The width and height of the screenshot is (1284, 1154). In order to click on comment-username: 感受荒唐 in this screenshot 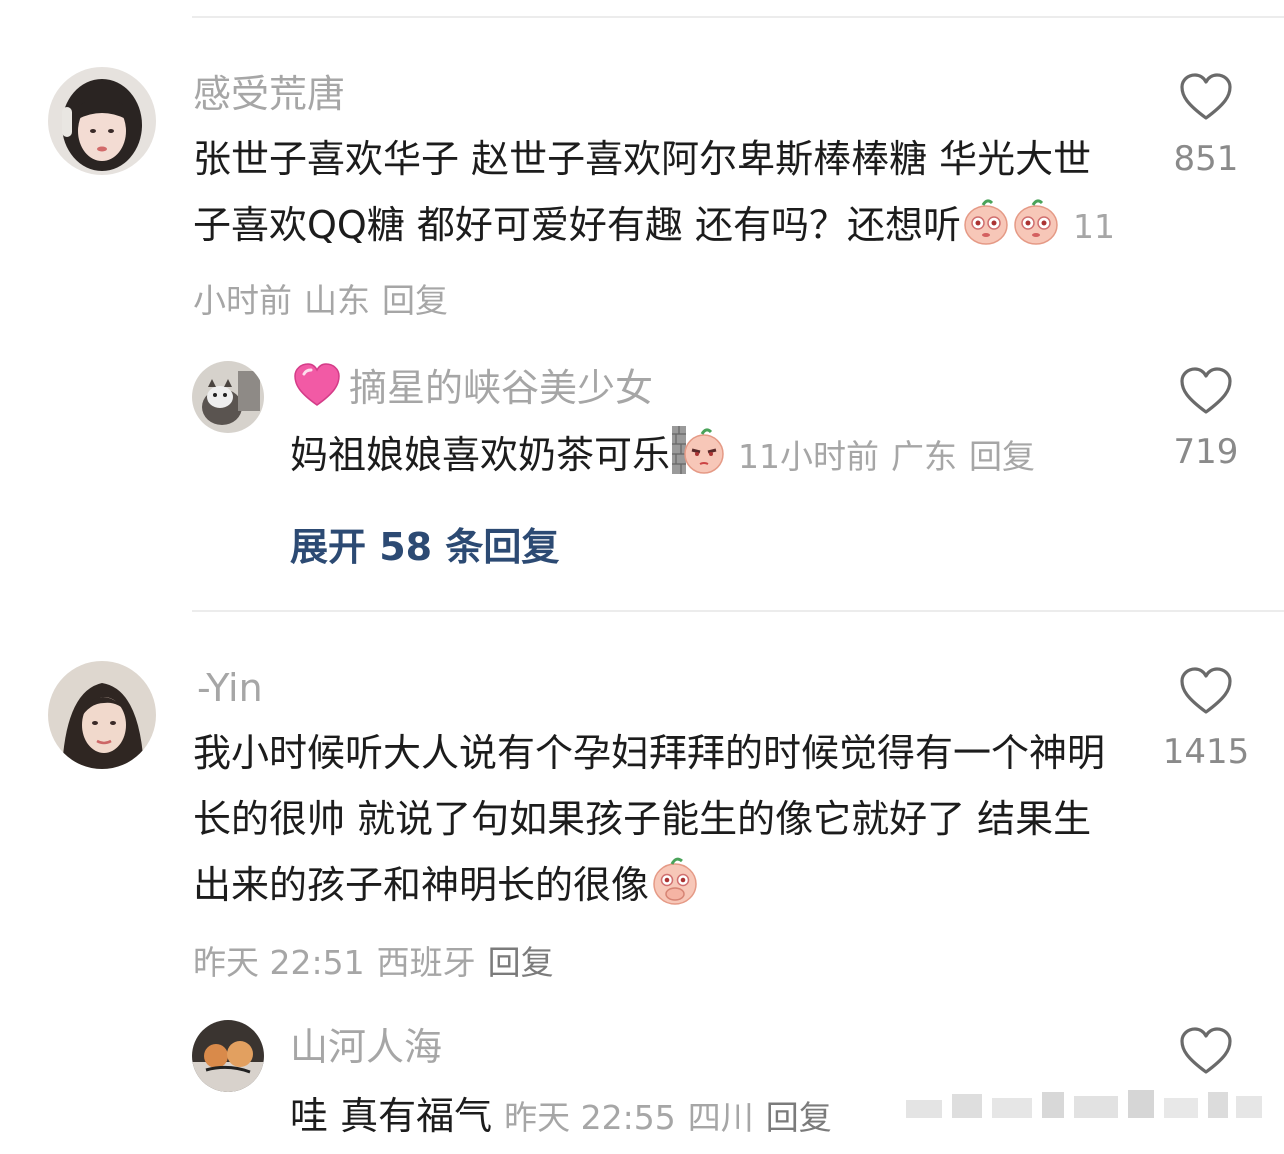, I will do `click(269, 94)`.